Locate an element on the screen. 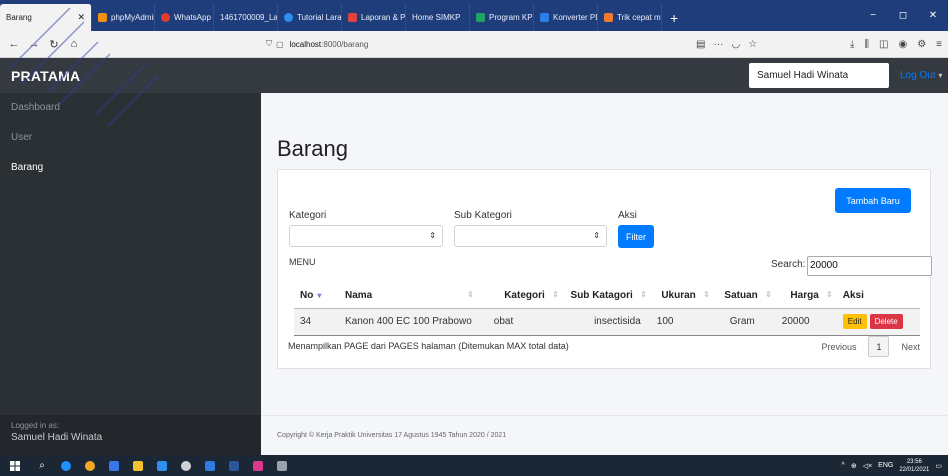  menu-icon: ≡ is located at coordinates (939, 44).